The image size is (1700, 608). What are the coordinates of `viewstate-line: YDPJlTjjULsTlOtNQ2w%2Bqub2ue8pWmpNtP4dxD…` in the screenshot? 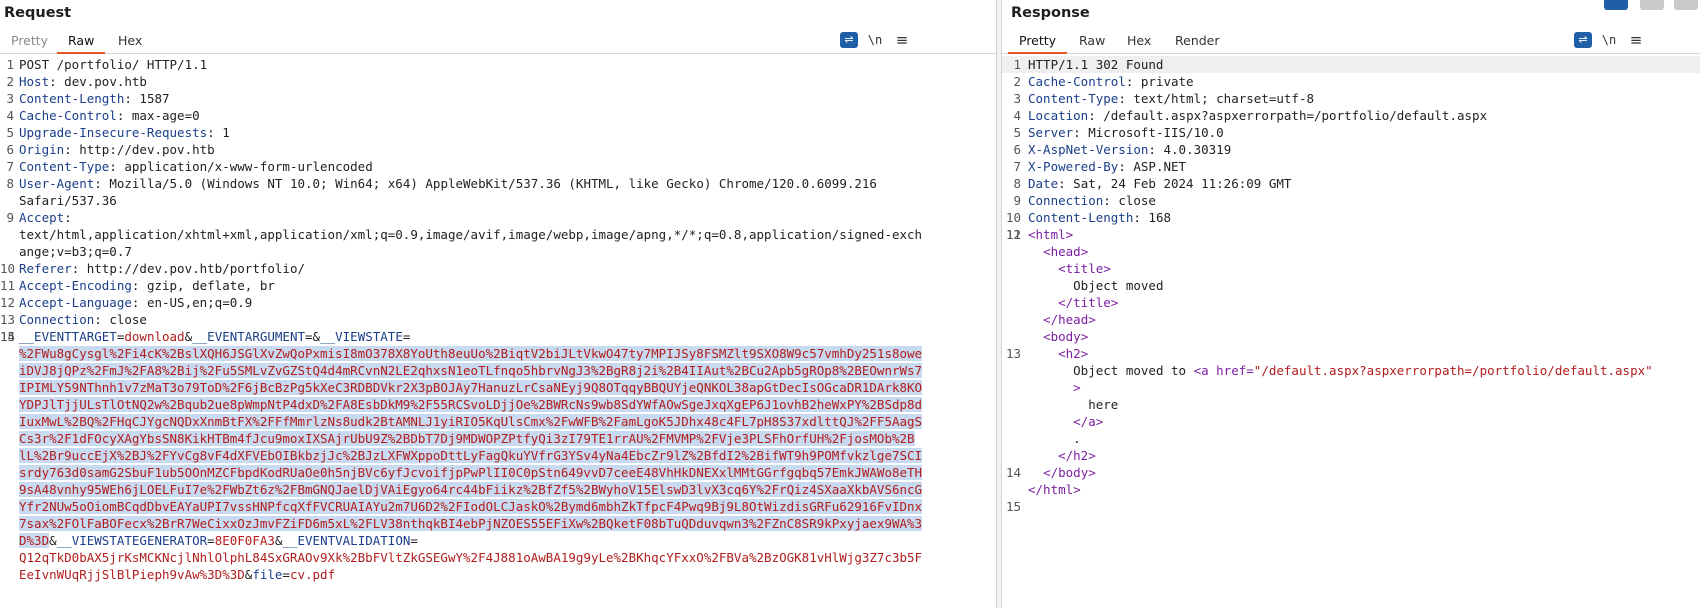 It's located at (498, 404).